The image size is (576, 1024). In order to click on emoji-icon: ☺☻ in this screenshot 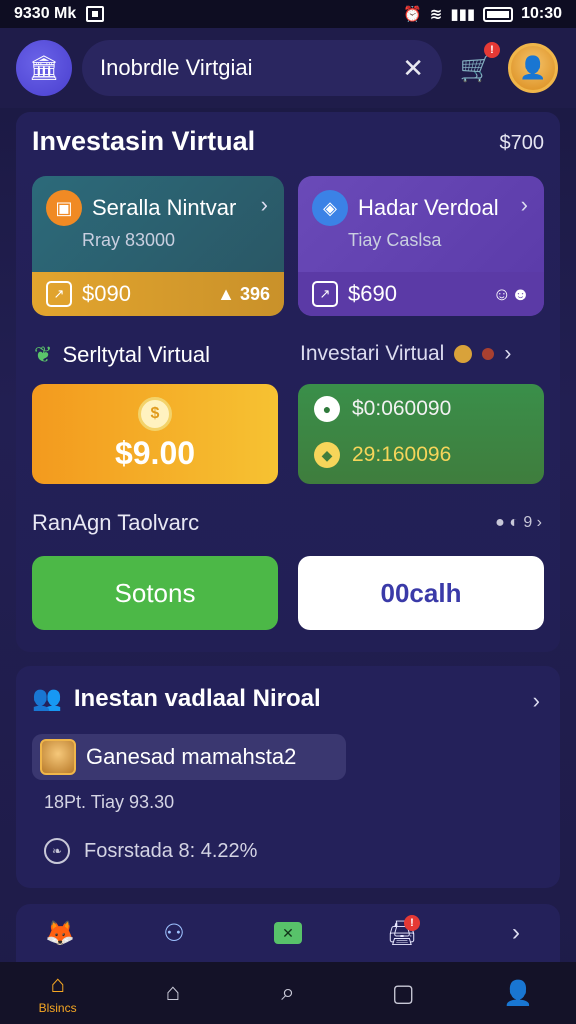, I will do `click(511, 293)`.